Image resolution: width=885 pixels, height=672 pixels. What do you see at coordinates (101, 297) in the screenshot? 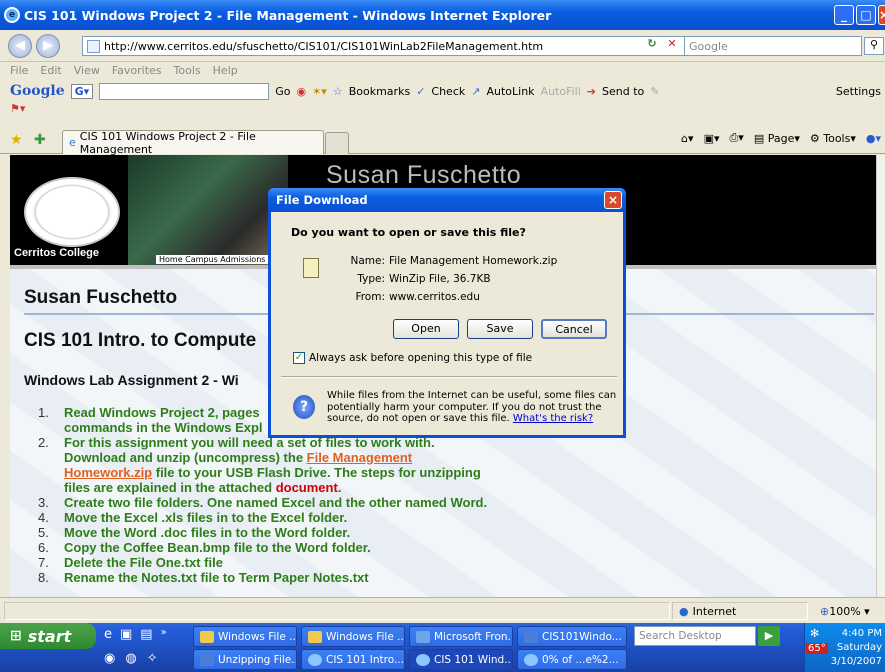
I see `author-heading: Susan Fuschetto` at bounding box center [101, 297].